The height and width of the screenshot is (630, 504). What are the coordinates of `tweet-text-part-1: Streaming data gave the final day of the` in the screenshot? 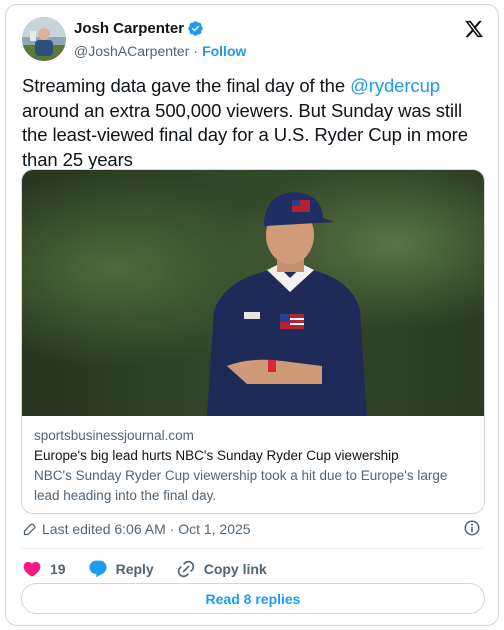 It's located at (186, 85).